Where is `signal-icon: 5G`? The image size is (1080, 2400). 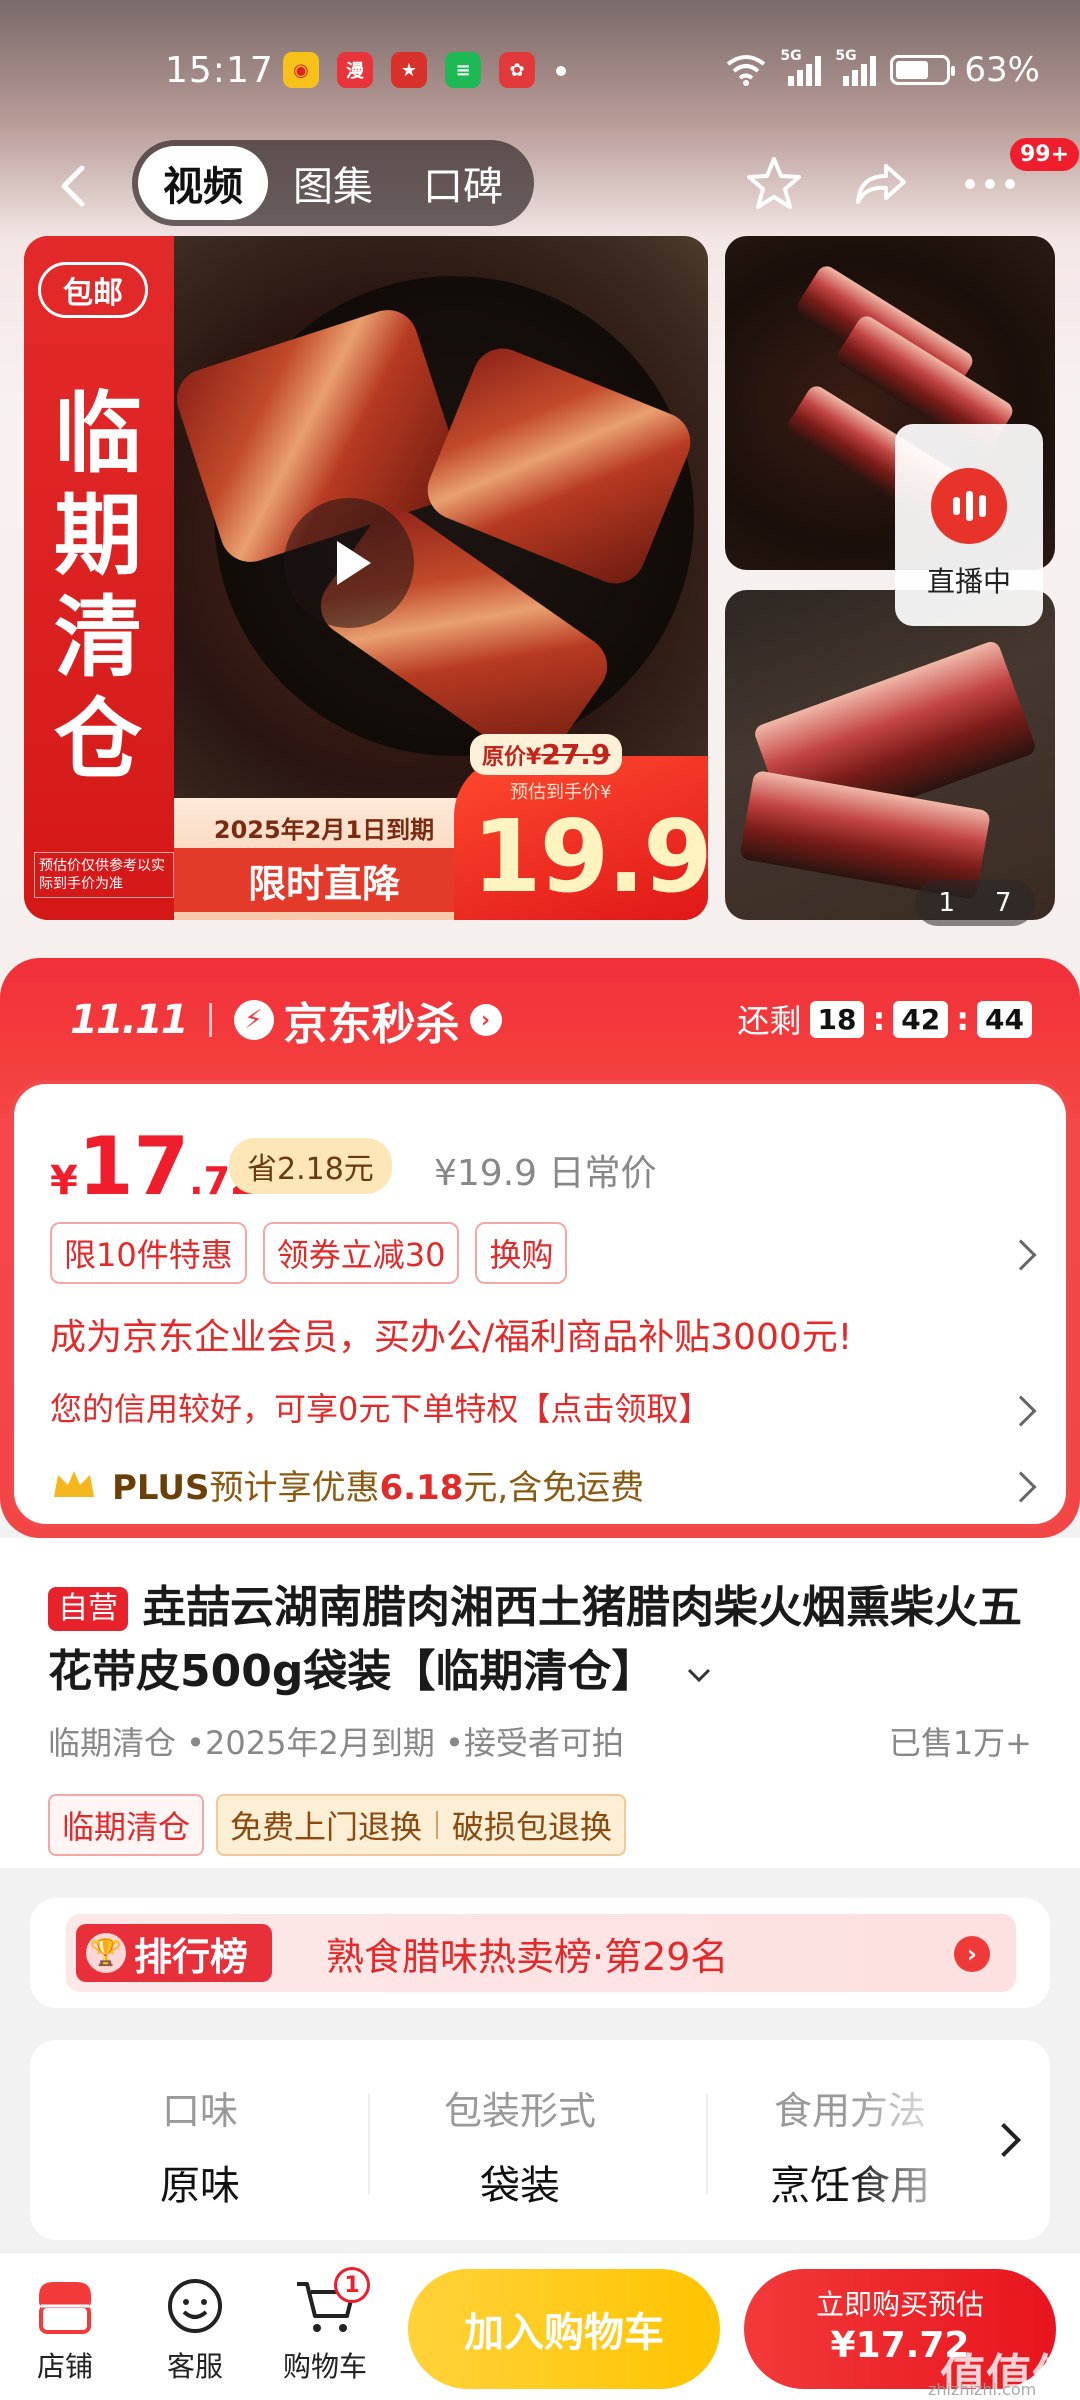
signal-icon: 5G is located at coordinates (801, 67).